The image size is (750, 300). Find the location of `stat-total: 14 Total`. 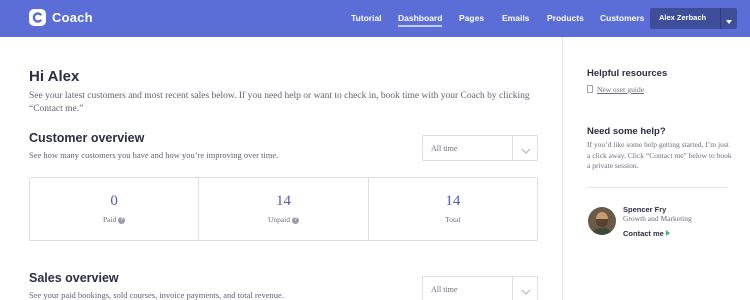

stat-total: 14 Total is located at coordinates (453, 209).